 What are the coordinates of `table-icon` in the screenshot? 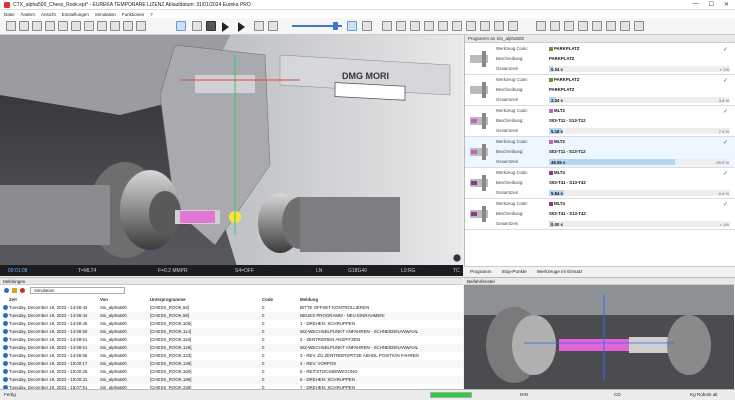 It's located at (102, 26).